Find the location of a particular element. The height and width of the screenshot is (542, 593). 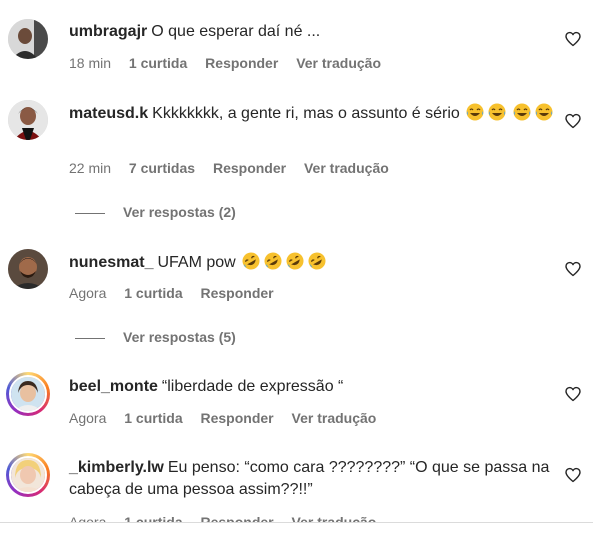

username-link: mateusd.k is located at coordinates (108, 113).